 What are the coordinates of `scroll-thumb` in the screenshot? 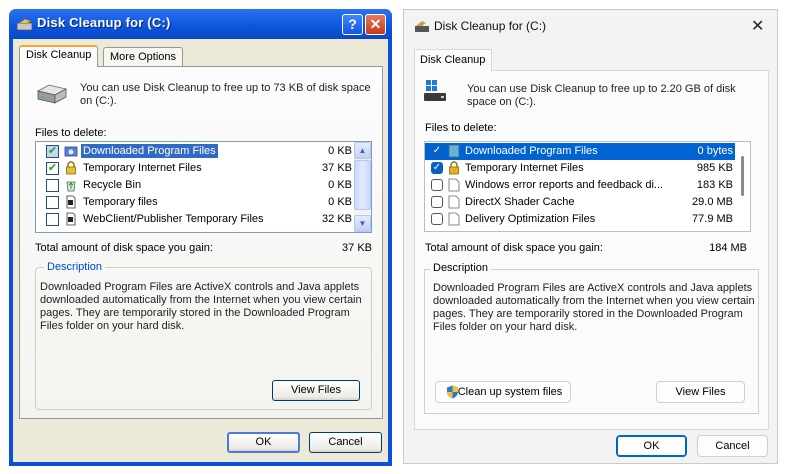 It's located at (362, 185).